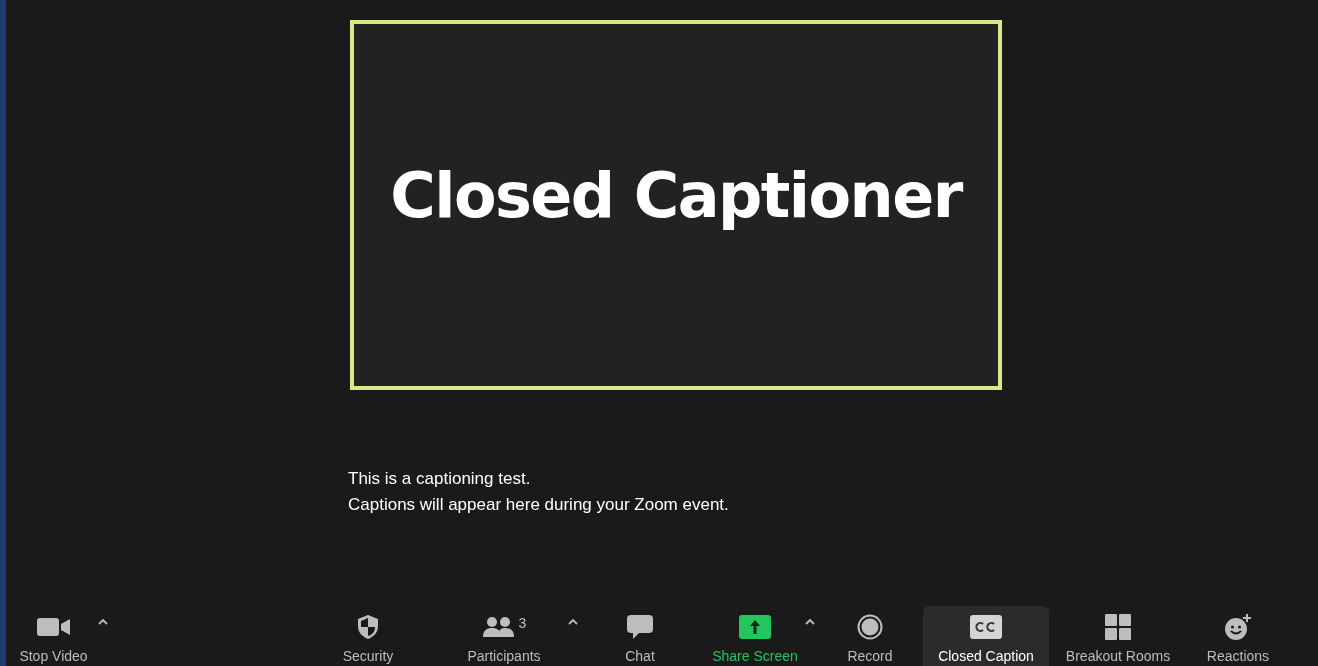  I want to click on cc-icon, so click(986, 627).